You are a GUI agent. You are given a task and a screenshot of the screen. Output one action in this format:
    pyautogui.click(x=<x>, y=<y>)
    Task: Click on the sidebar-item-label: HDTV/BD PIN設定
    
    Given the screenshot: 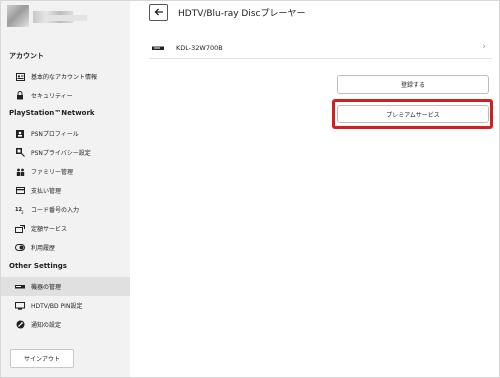 What is the action you would take?
    pyautogui.click(x=57, y=306)
    